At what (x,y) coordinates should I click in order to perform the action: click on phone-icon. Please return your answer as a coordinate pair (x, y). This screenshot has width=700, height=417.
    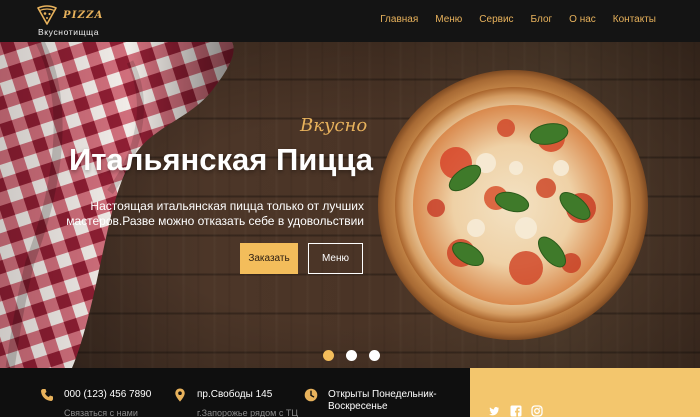
    Looking at the image, I should click on (47, 395).